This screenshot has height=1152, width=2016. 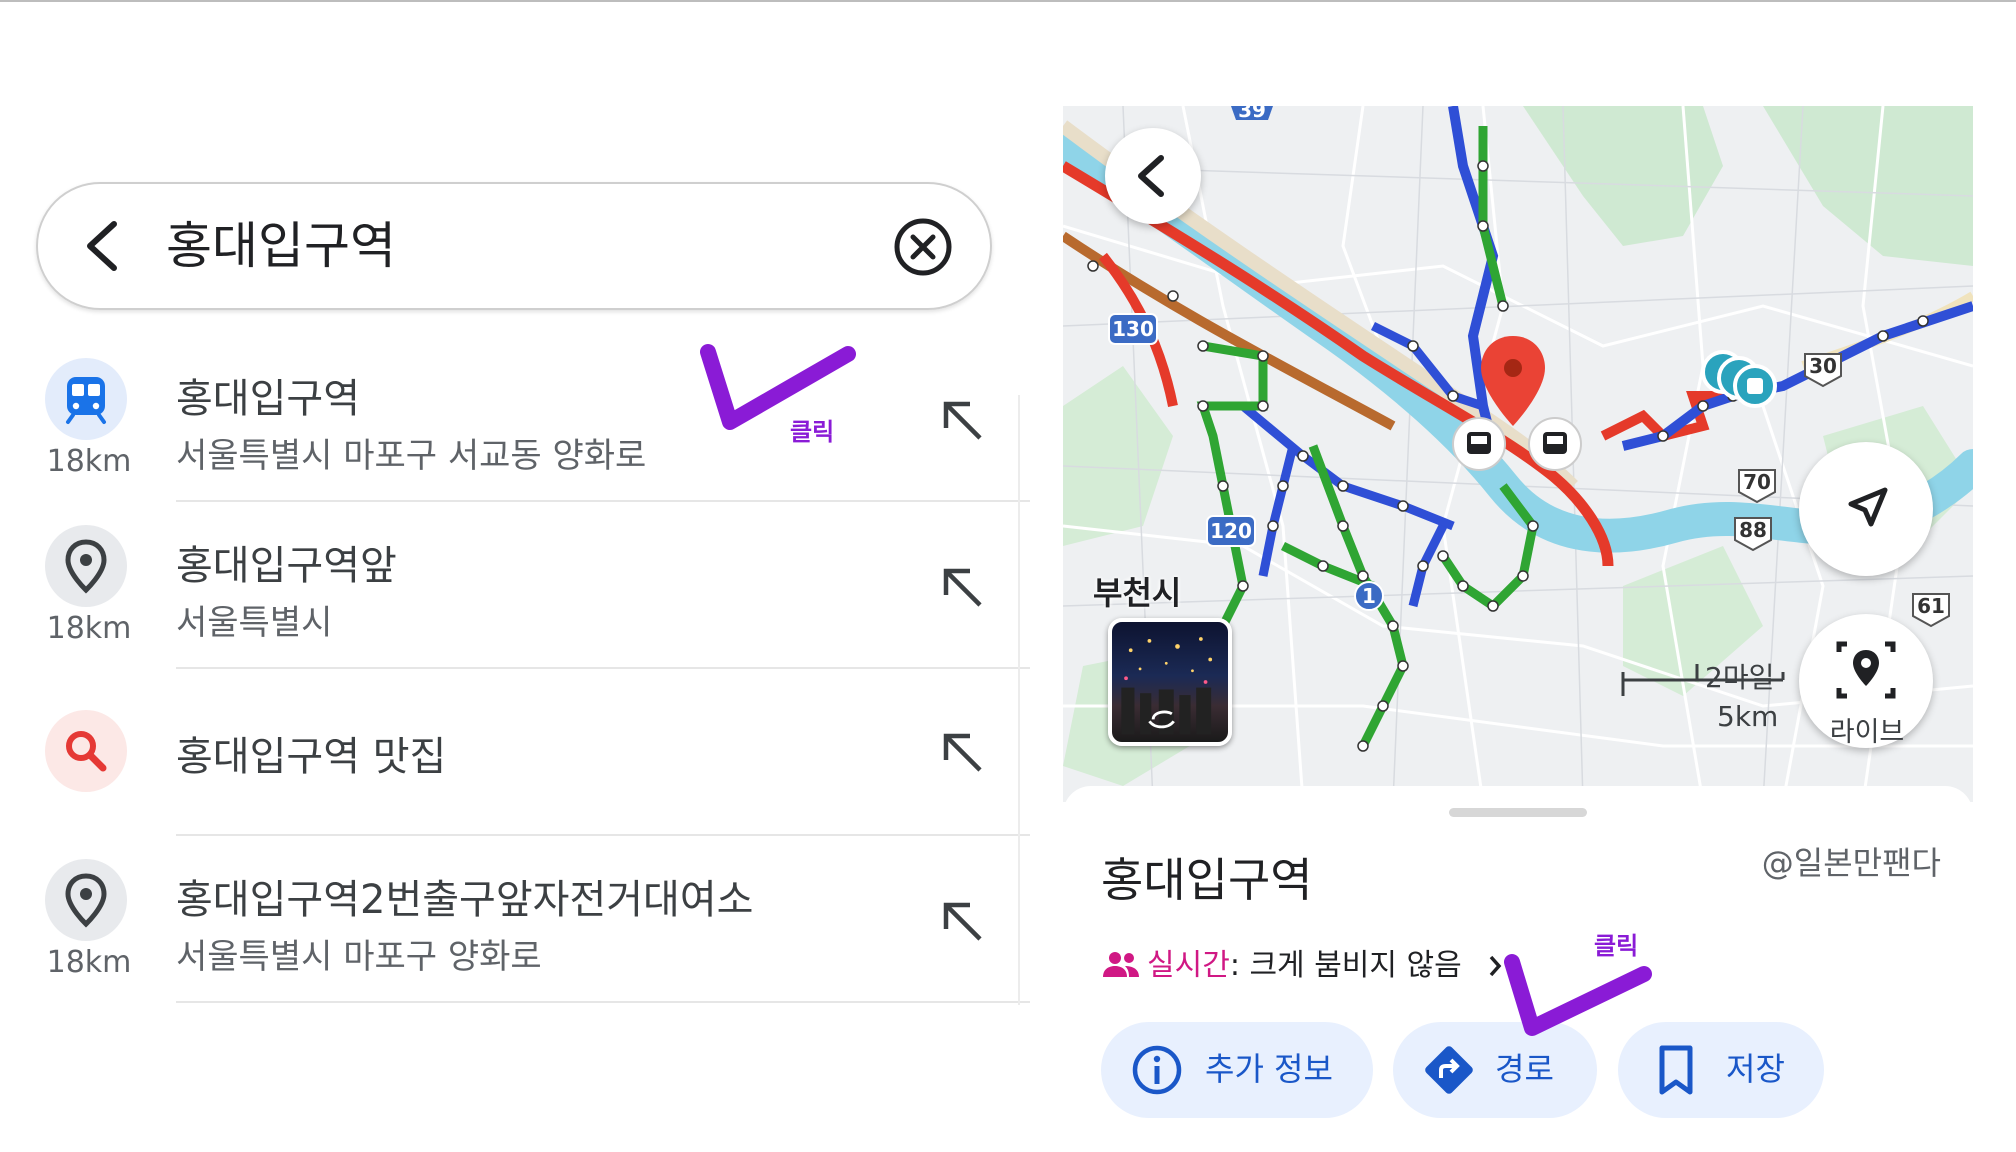 What do you see at coordinates (514, 246) in the screenshot?
I see `search-bar: 홍대입구역` at bounding box center [514, 246].